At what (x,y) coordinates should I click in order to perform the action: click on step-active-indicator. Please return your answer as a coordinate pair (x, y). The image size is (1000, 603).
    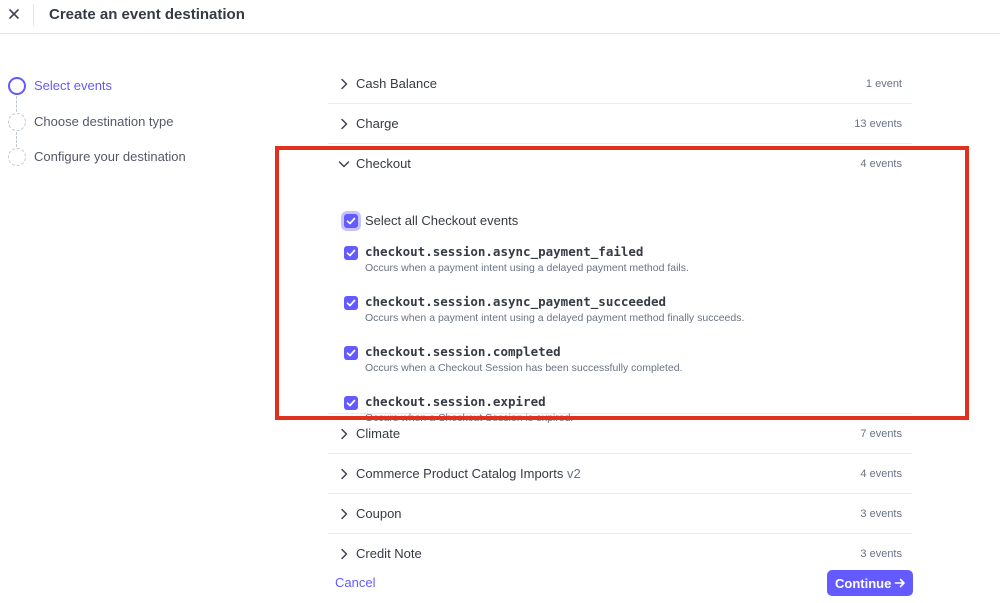
    Looking at the image, I should click on (17, 86).